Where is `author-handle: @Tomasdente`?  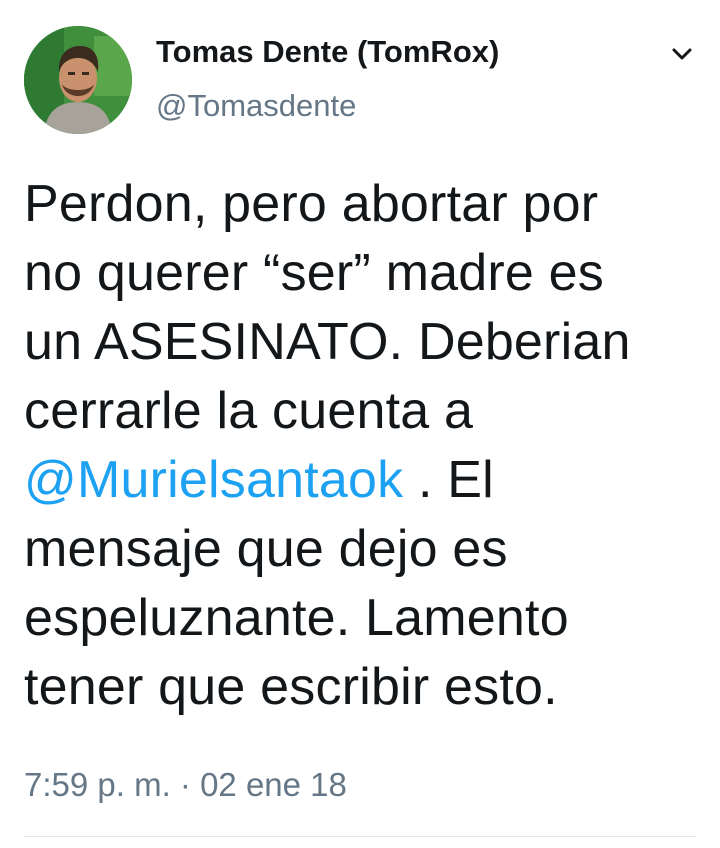
author-handle: @Tomasdente is located at coordinates (327, 106).